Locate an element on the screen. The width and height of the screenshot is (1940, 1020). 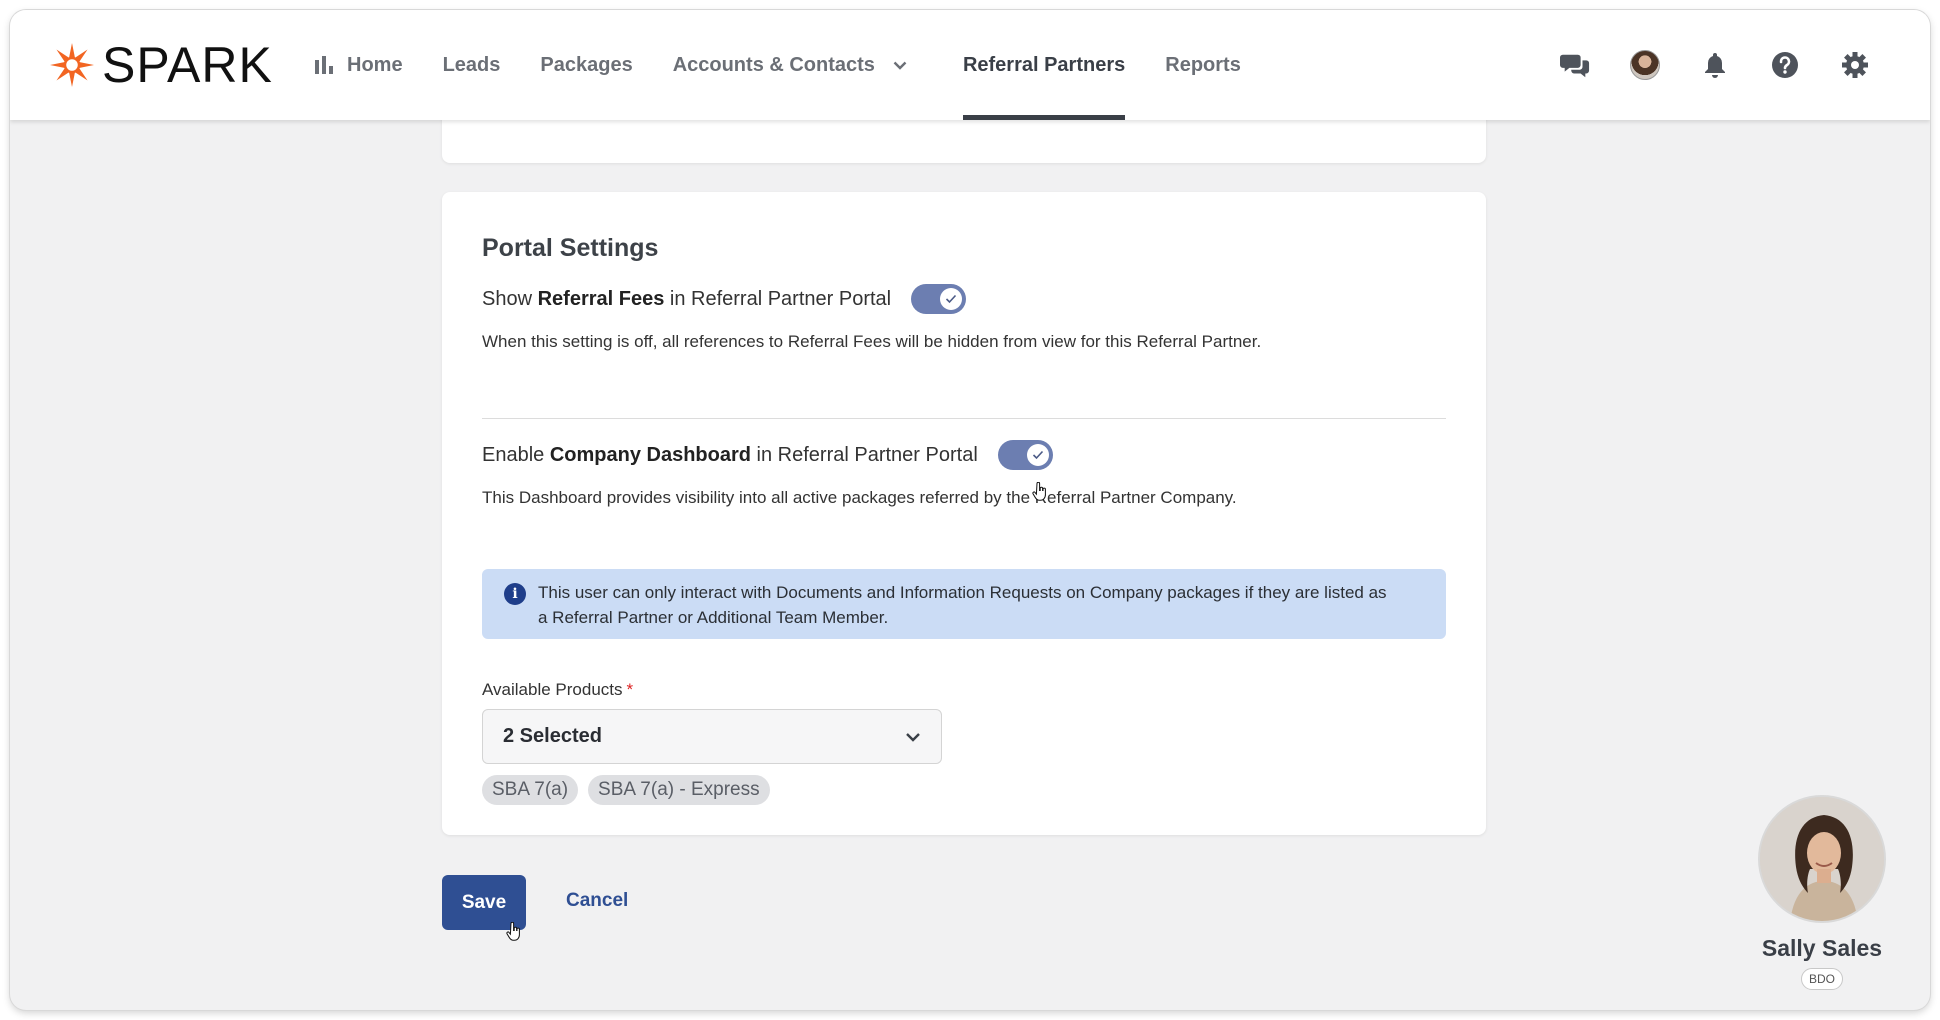
profile-photo is located at coordinates (1822, 859).